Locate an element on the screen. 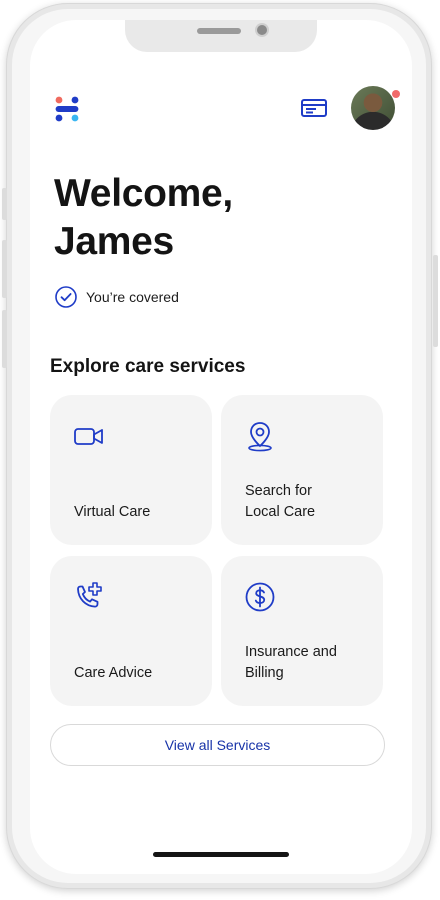 This screenshot has height=900, width=440. service-label: Virtual Care is located at coordinates (112, 512).